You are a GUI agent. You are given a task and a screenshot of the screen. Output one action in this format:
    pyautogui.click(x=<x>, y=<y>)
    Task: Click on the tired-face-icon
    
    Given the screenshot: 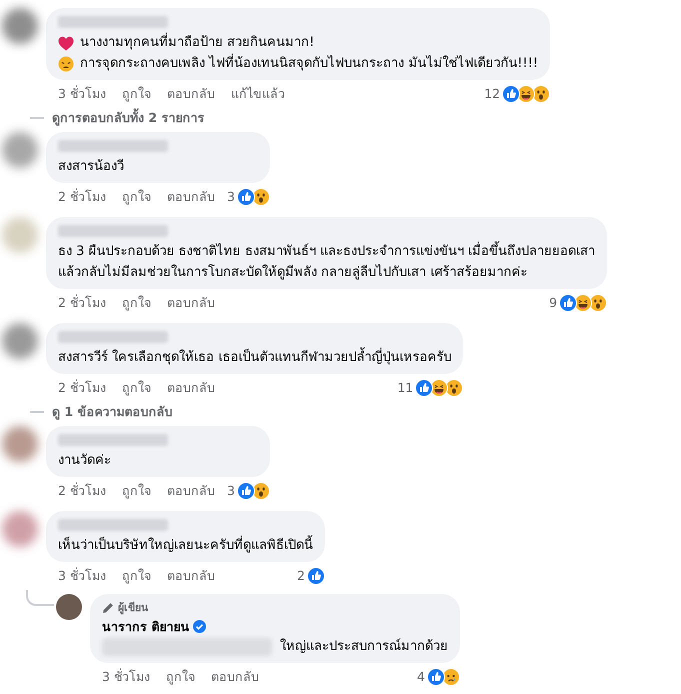 What is the action you would take?
    pyautogui.click(x=66, y=64)
    